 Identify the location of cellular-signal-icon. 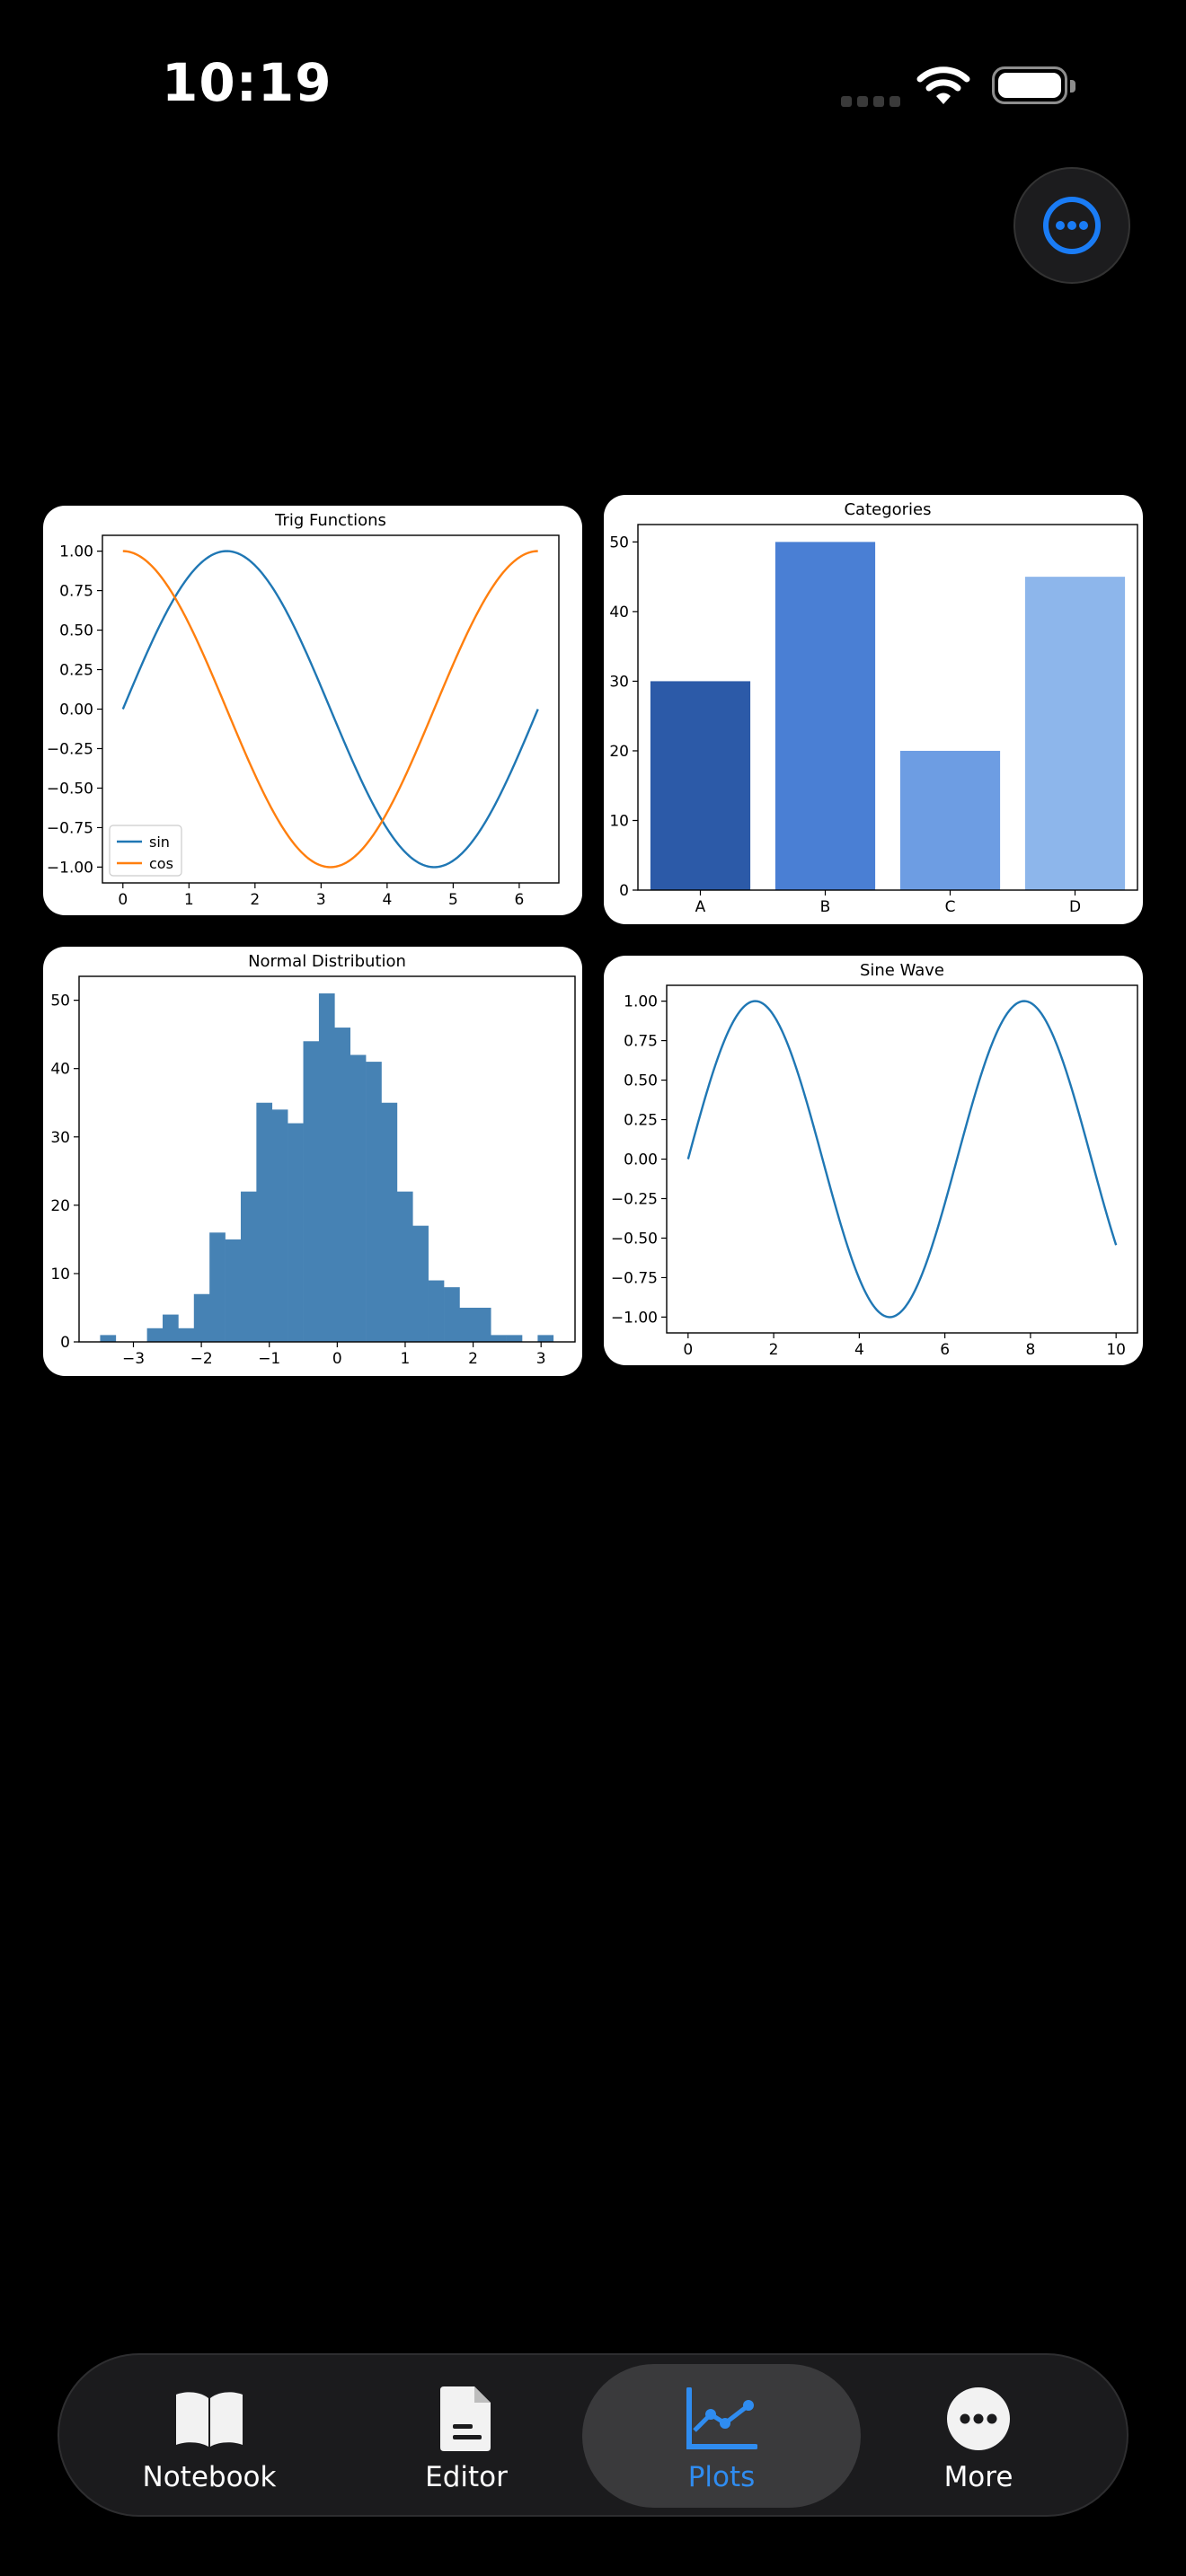
(873, 101).